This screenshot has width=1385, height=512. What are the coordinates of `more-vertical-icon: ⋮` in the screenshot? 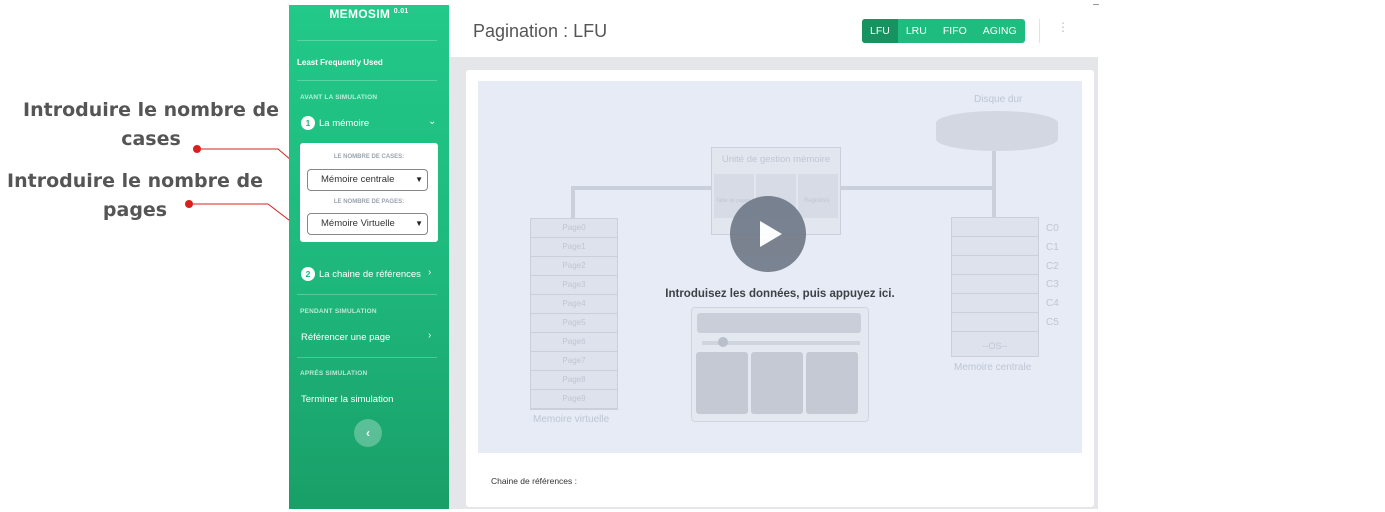 It's located at (1063, 27).